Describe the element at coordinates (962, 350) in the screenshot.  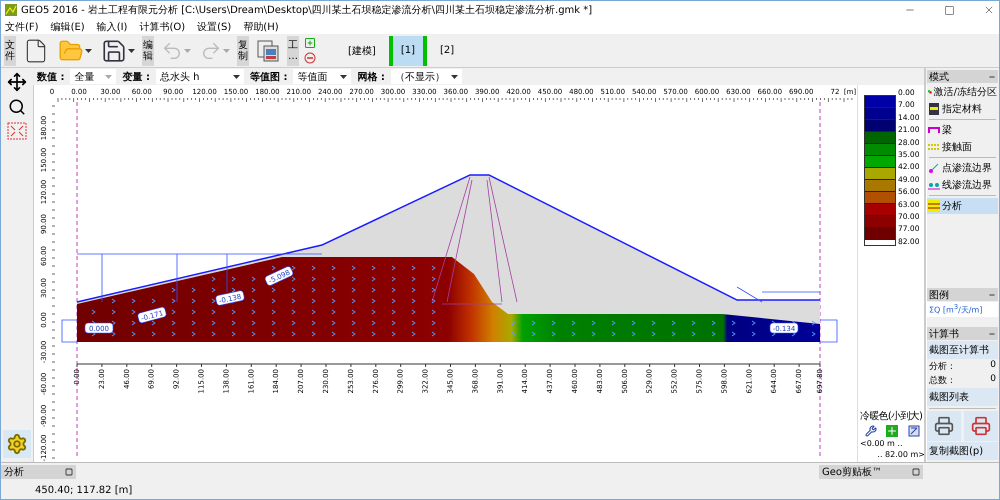
I see `add-screenshot-button: 截图至计算书` at that location.